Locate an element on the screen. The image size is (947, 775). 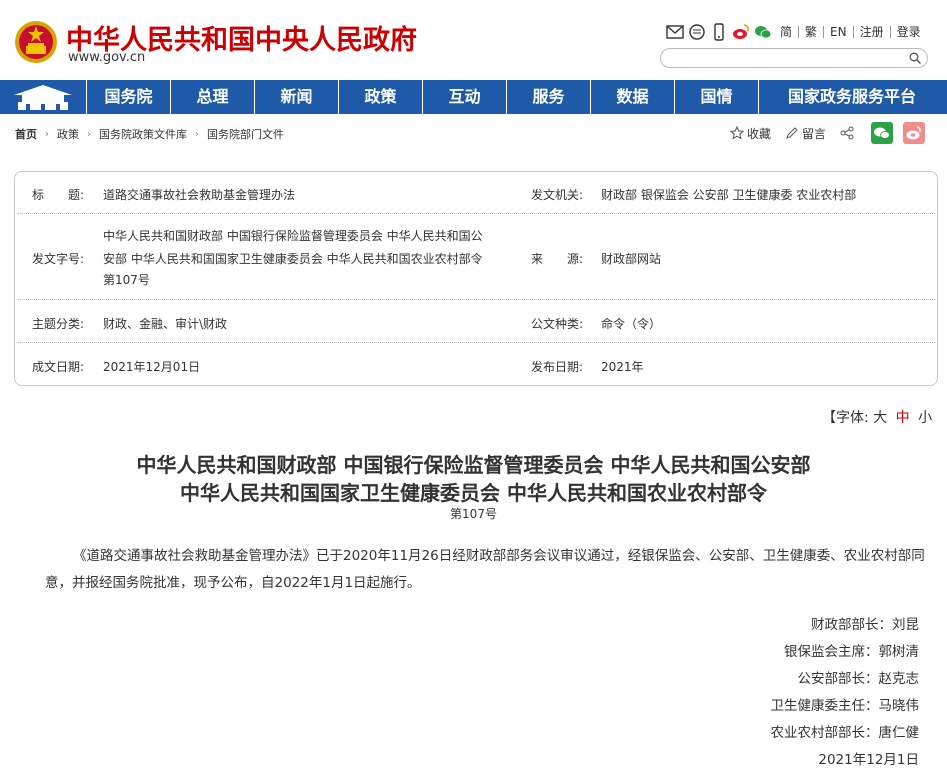
tiananmen-icon is located at coordinates (43, 97).